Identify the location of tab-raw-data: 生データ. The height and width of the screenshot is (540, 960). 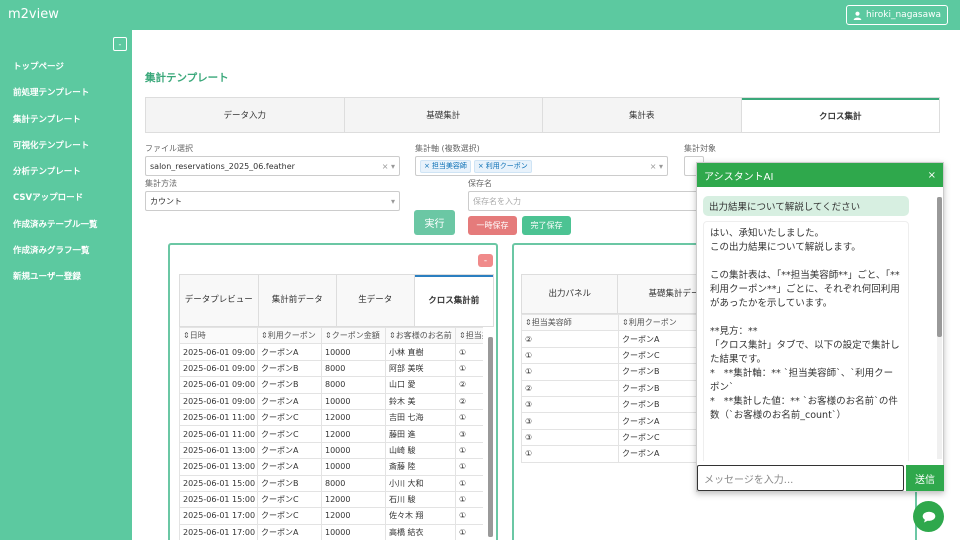
(376, 300).